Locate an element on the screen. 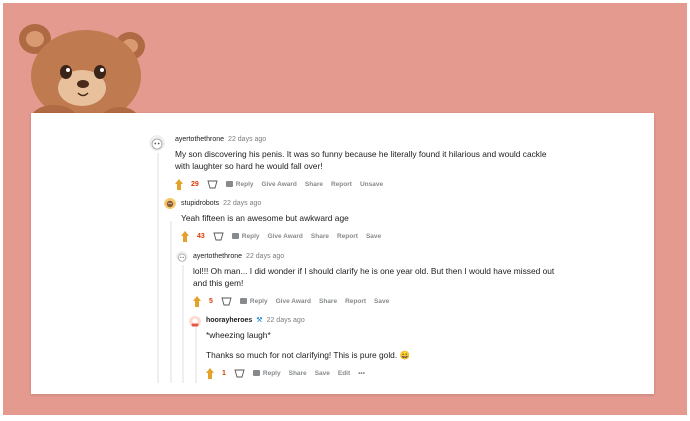 The height and width of the screenshot is (421, 690). comment-actions: 5 Reply Give Award Share Report Save is located at coordinates (378, 301).